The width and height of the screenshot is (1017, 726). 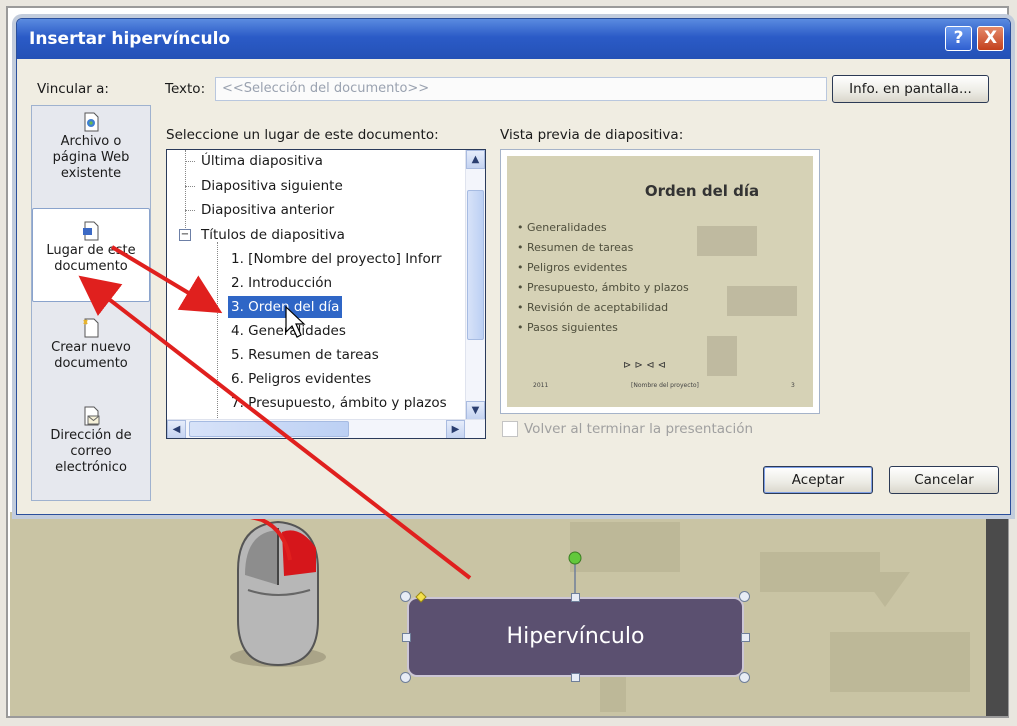 What do you see at coordinates (745, 637) in the screenshot?
I see `resize-handle-right` at bounding box center [745, 637].